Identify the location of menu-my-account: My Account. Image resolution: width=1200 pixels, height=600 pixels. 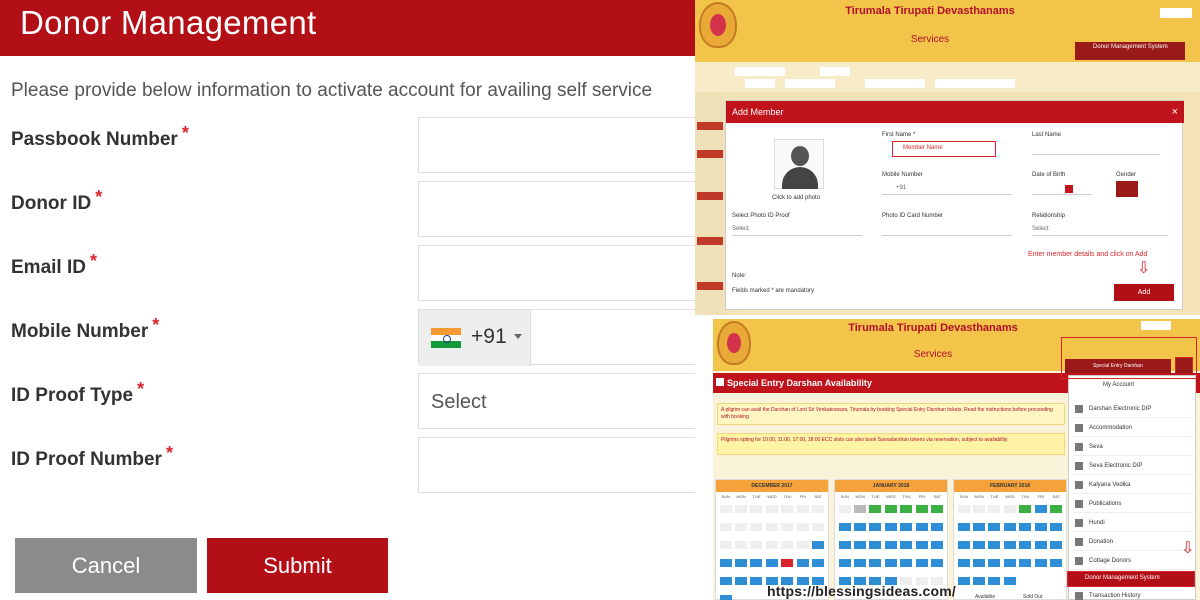
(1133, 386).